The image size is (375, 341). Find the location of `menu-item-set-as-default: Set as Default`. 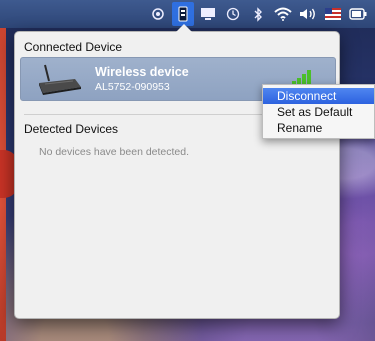

menu-item-set-as-default: Set as Default is located at coordinates (318, 112).